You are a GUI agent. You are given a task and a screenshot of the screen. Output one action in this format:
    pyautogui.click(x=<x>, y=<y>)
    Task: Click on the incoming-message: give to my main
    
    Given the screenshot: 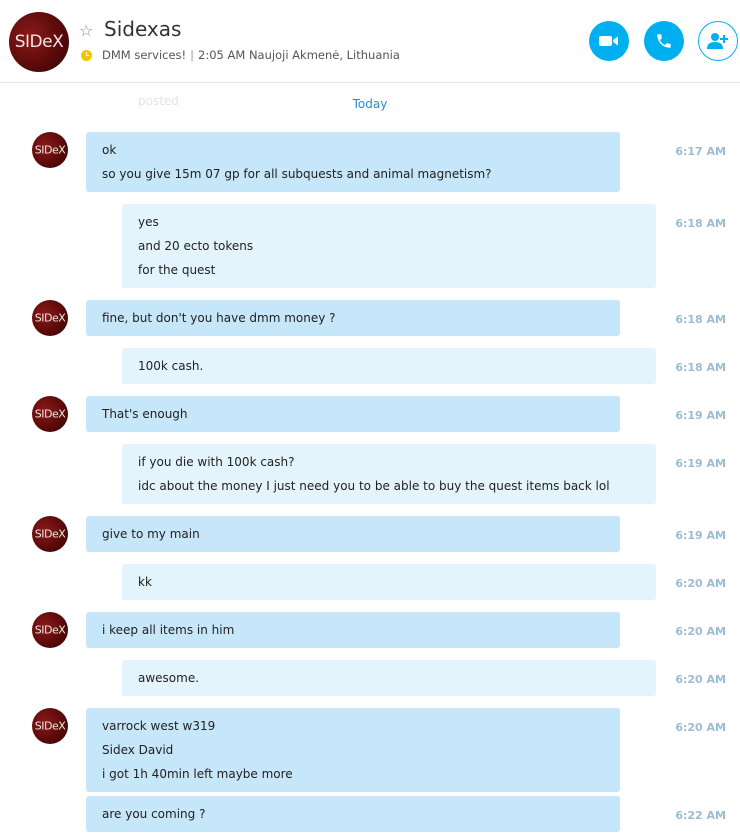 What is the action you would take?
    pyautogui.click(x=353, y=534)
    